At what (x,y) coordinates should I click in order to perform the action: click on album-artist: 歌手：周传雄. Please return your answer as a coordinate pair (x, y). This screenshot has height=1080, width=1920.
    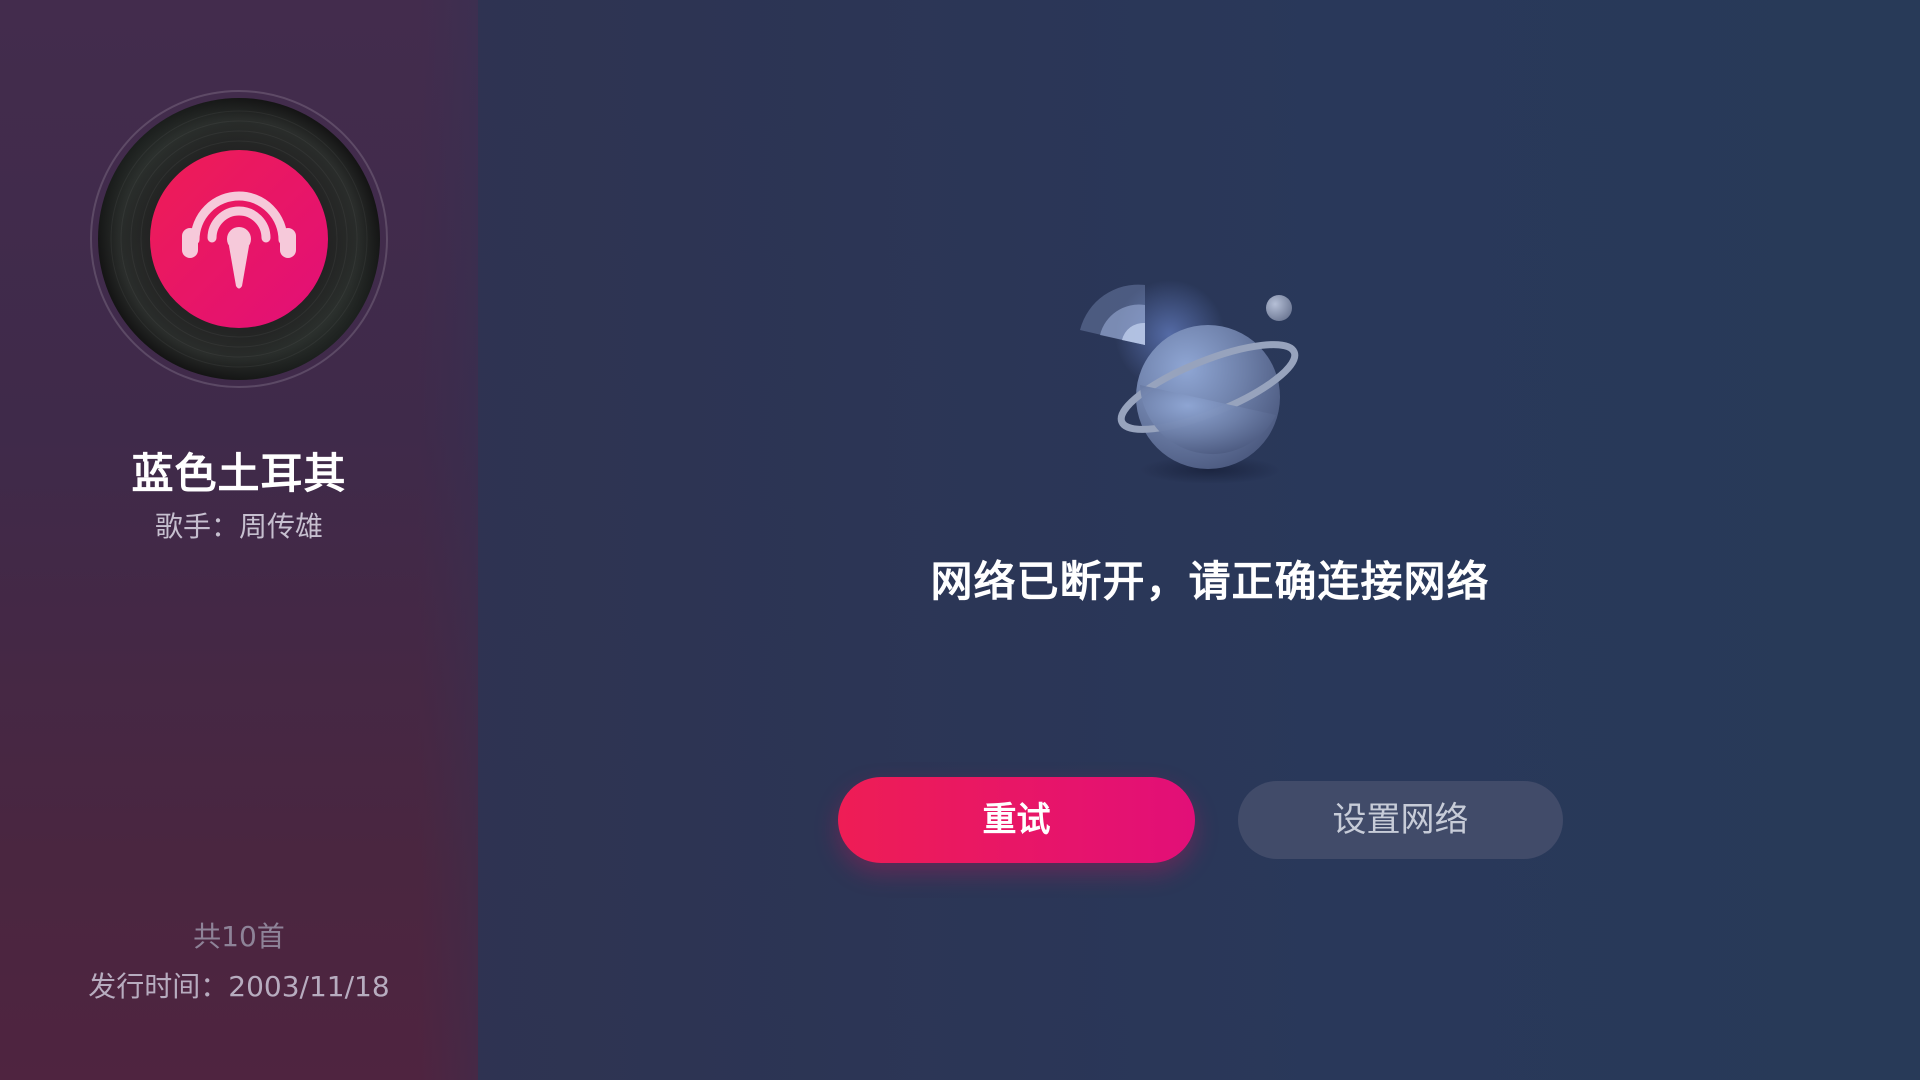
    Looking at the image, I should click on (238, 526).